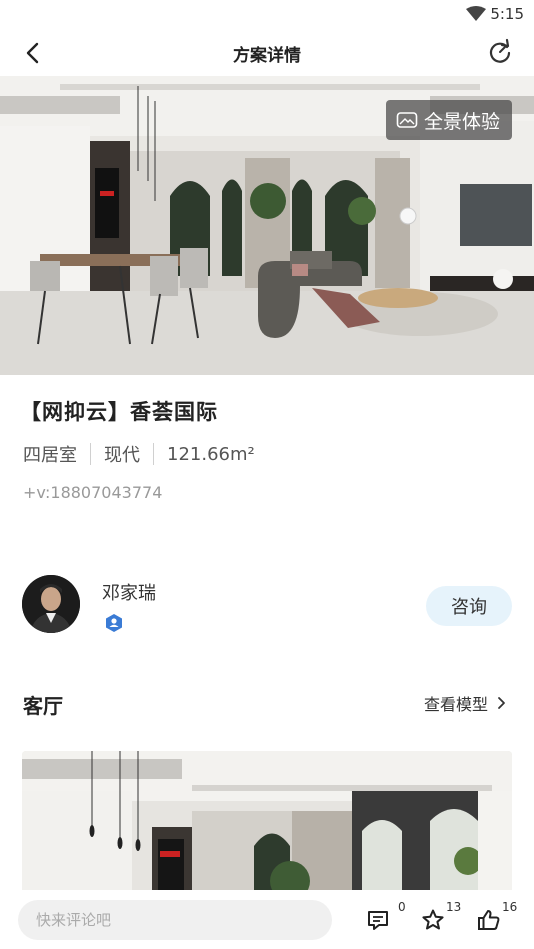 Image resolution: width=534 pixels, height=949 pixels. Describe the element at coordinates (129, 592) in the screenshot. I see `designer-name: 邓家瑞` at that location.